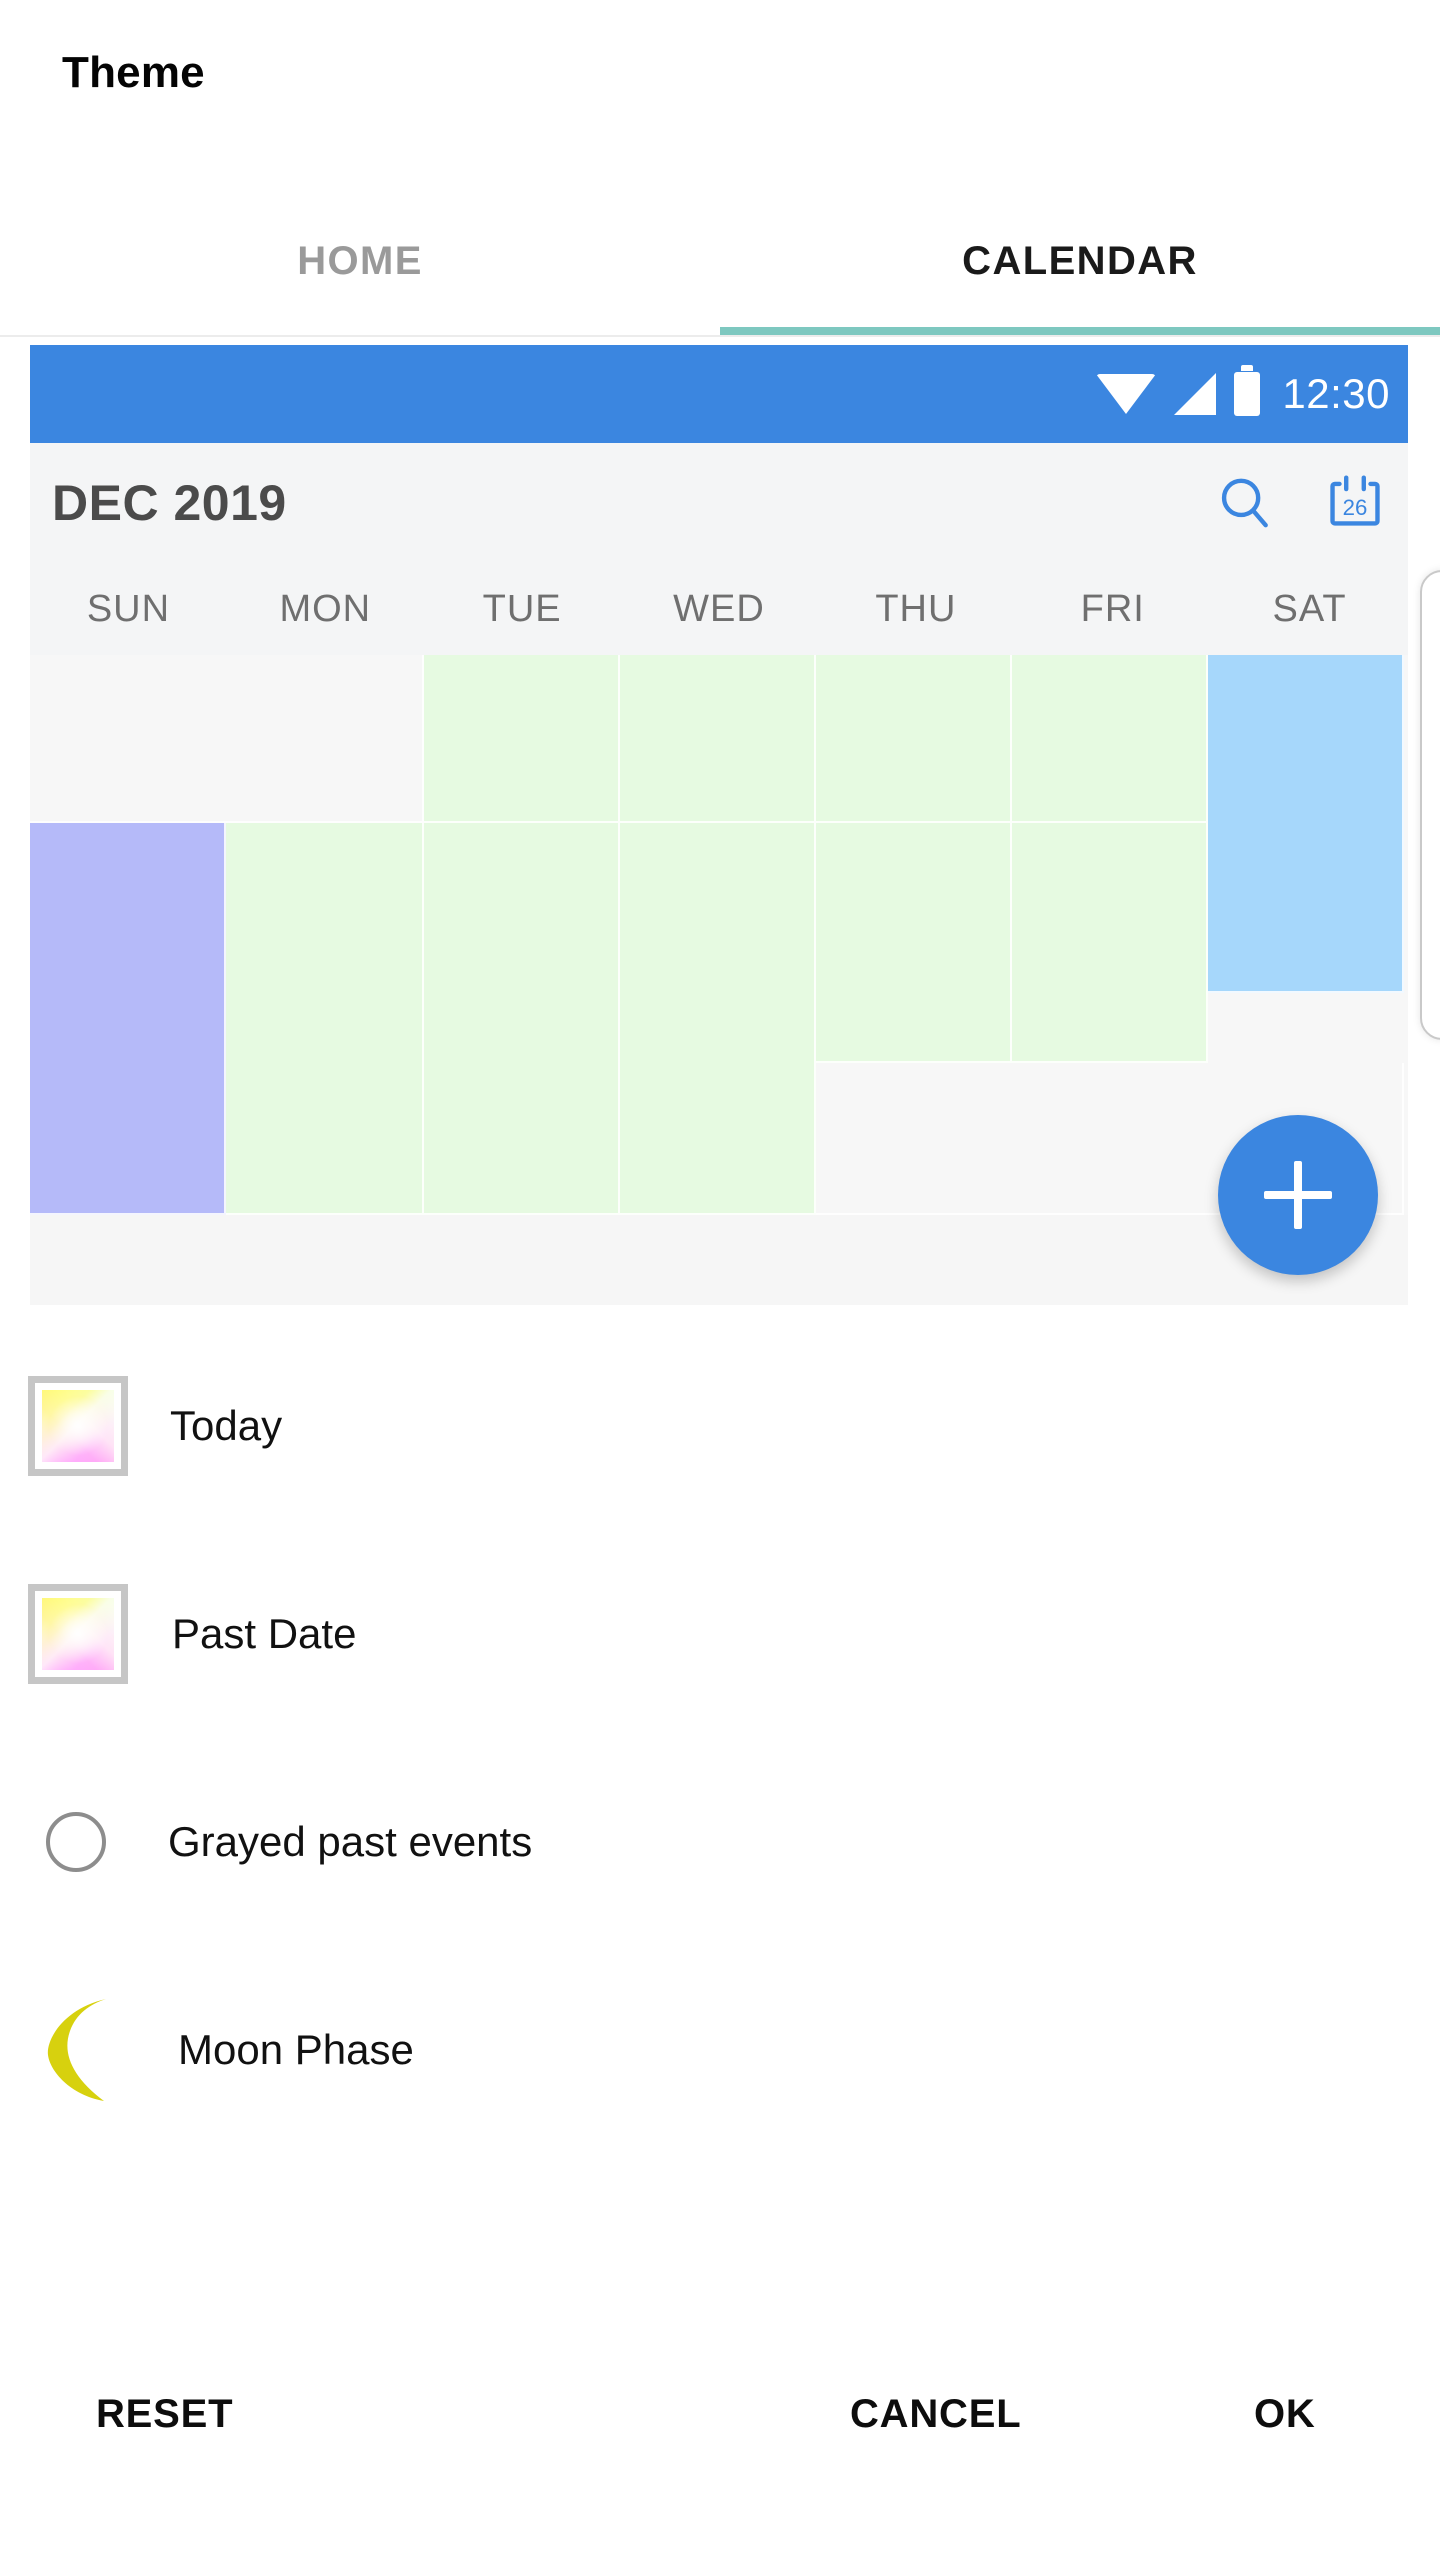 The image size is (1440, 2560). I want to click on option-row-grayed-past-events: Grayed past events, so click(720, 1842).